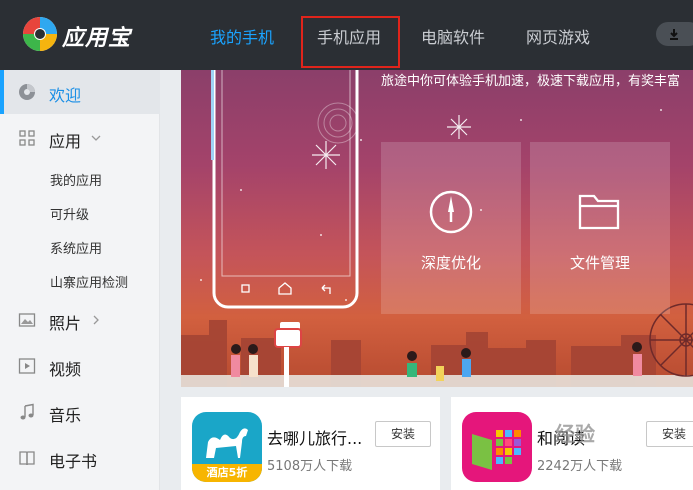  I want to click on qunar-app-icon: 酒店5折, so click(227, 447).